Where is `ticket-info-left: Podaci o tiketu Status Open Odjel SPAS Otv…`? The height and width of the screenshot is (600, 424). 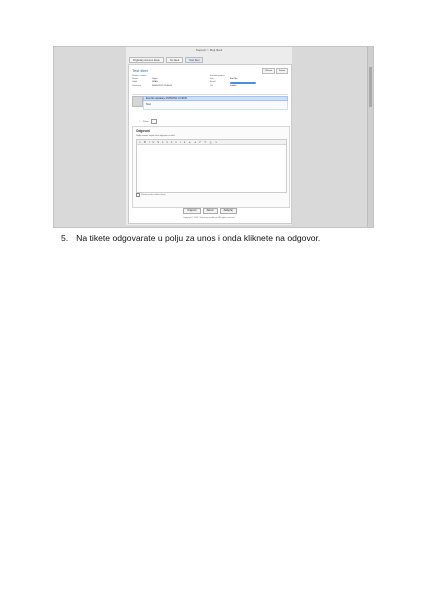 ticket-info-left: Podaci o tiketu Status Open Odjel SPAS Otv… is located at coordinates (169, 81).